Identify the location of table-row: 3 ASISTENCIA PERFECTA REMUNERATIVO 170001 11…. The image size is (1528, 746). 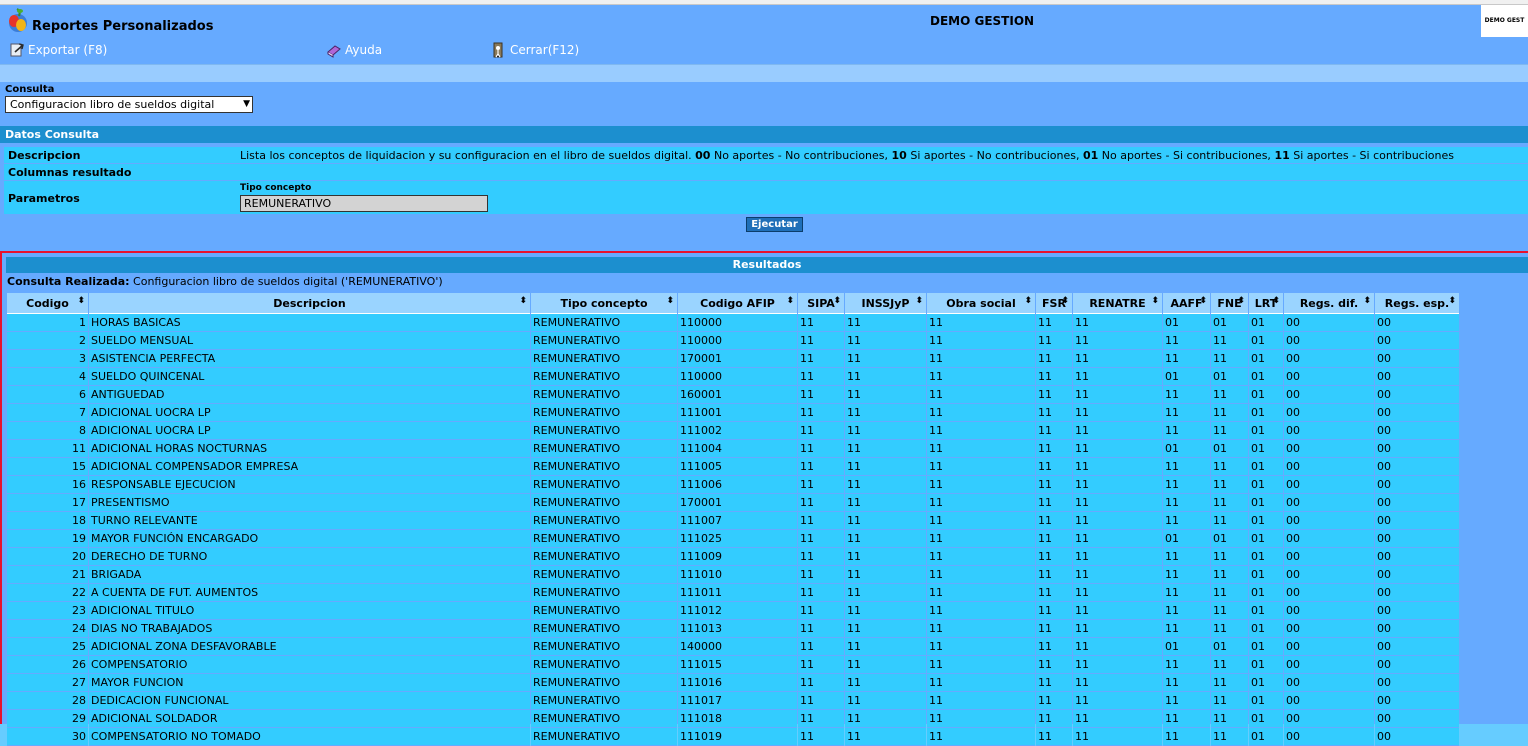
(733, 359).